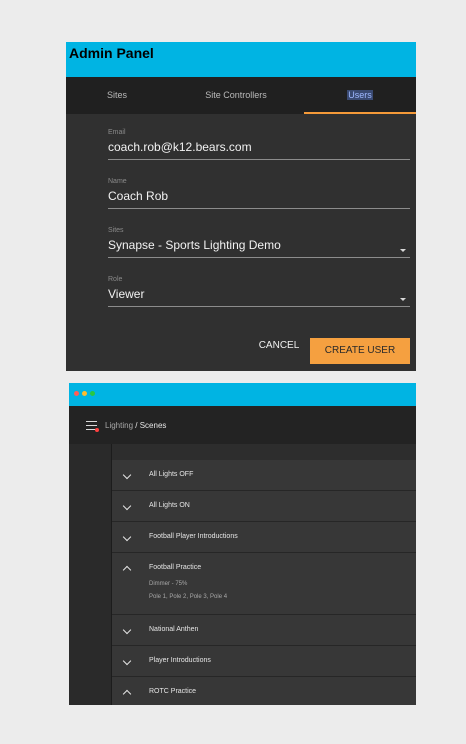 Image resolution: width=466 pixels, height=744 pixels. What do you see at coordinates (241, 59) in the screenshot?
I see `admin-panel-title: Admin Panel` at bounding box center [241, 59].